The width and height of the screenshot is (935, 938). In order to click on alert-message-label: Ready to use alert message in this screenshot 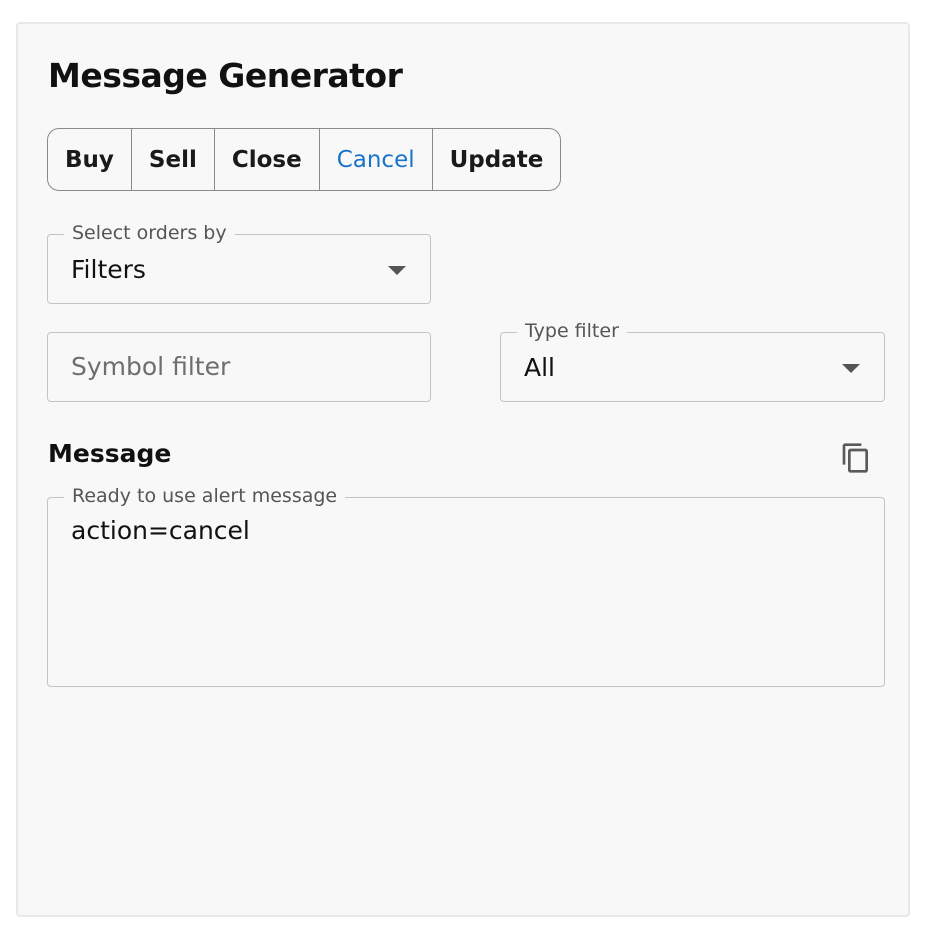, I will do `click(205, 496)`.